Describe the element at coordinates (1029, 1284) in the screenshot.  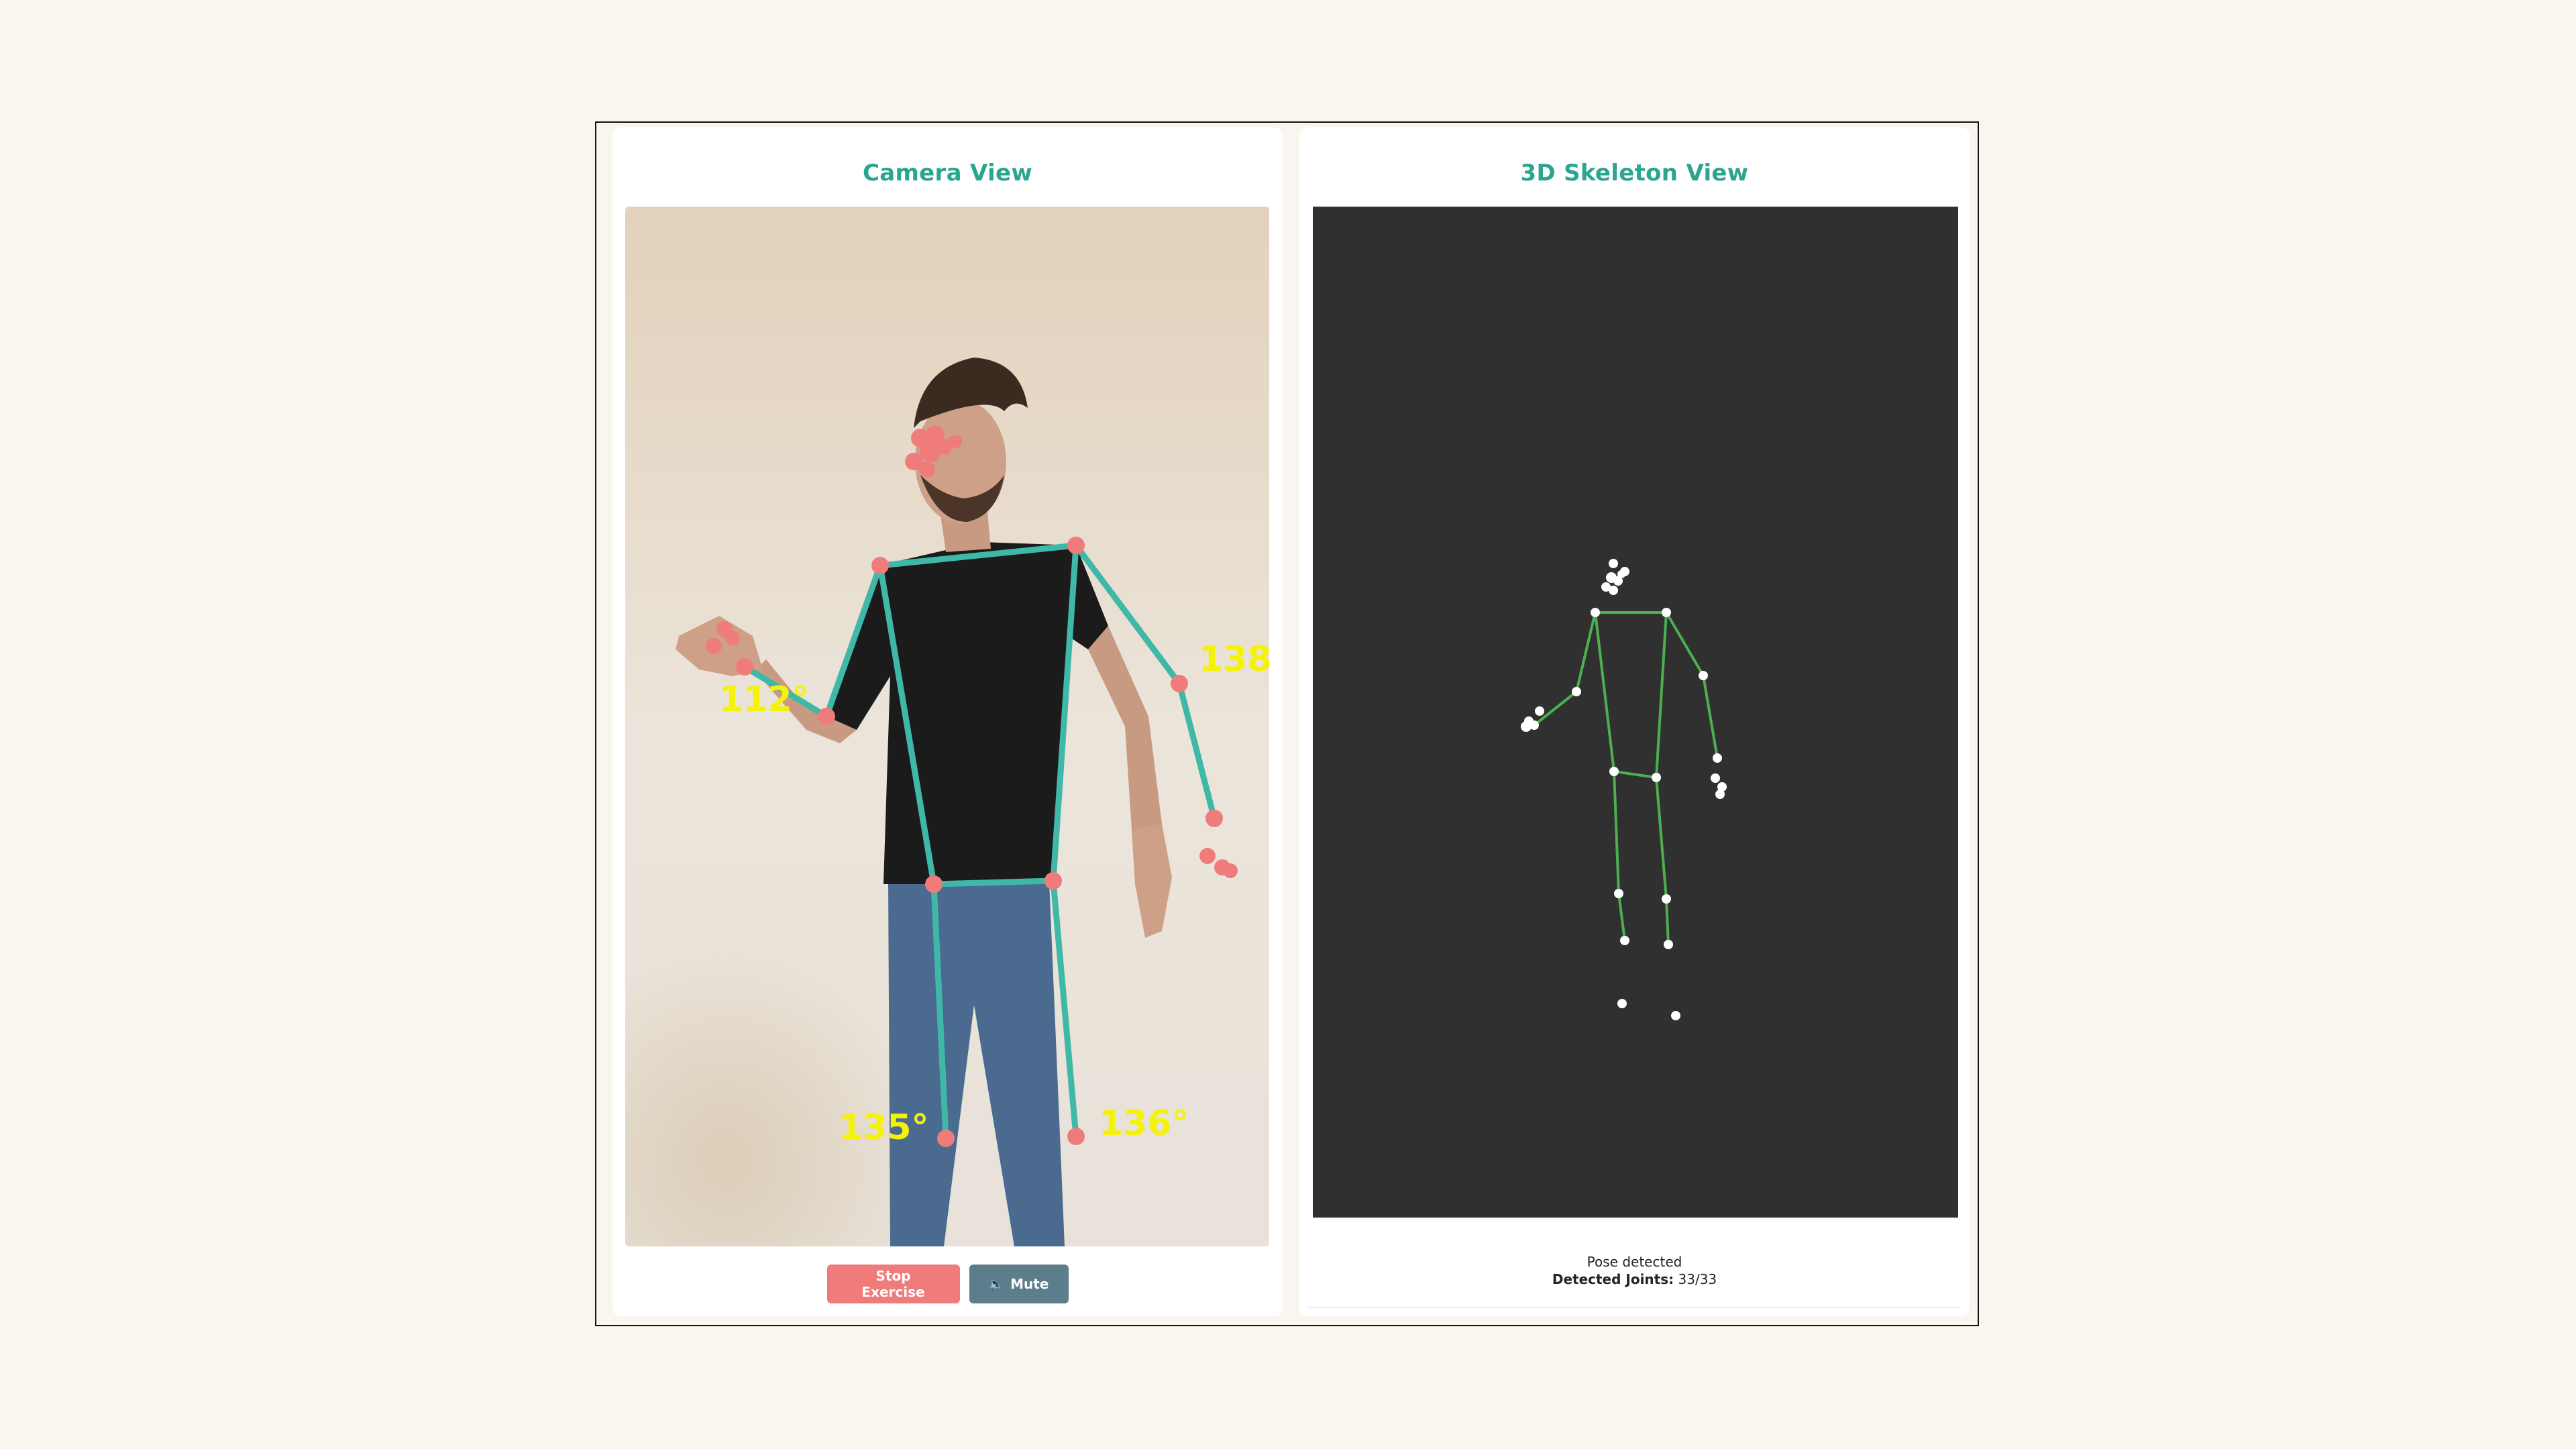
I see `mute-label: Mute` at that location.